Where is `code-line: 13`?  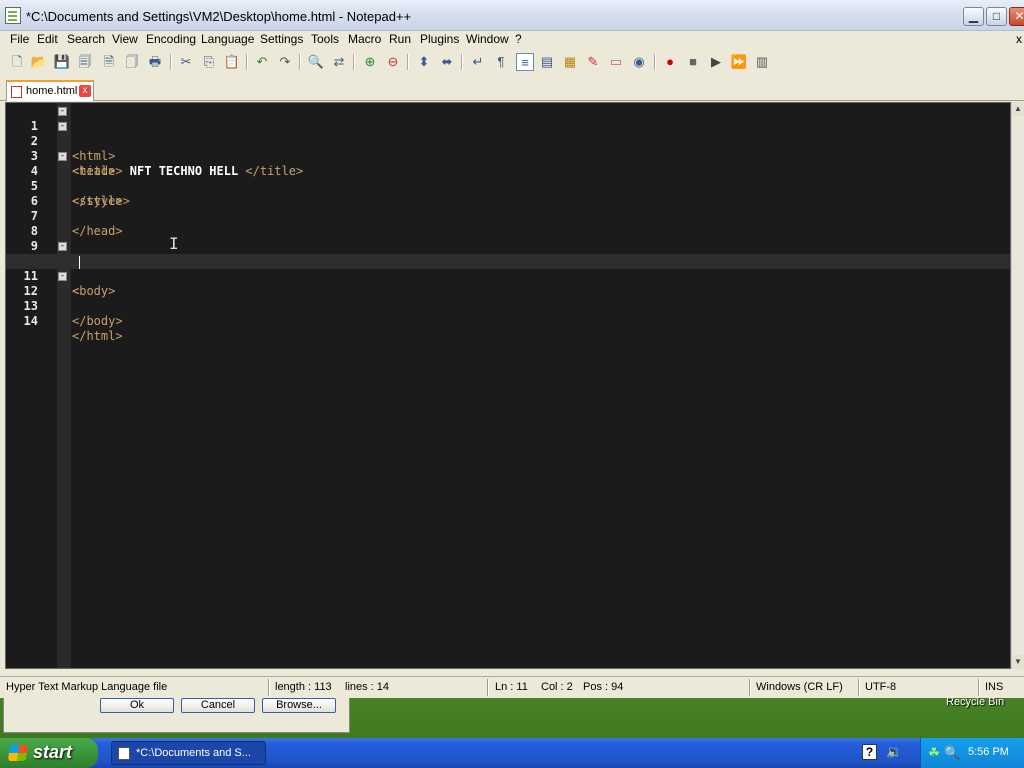 code-line: 13 is located at coordinates (508, 298).